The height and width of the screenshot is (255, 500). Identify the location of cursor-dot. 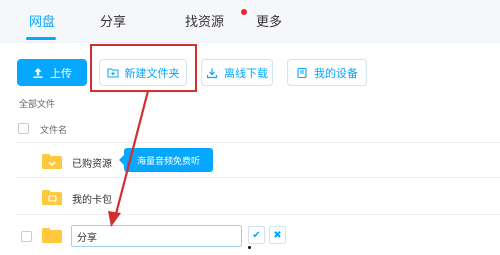
(249, 247).